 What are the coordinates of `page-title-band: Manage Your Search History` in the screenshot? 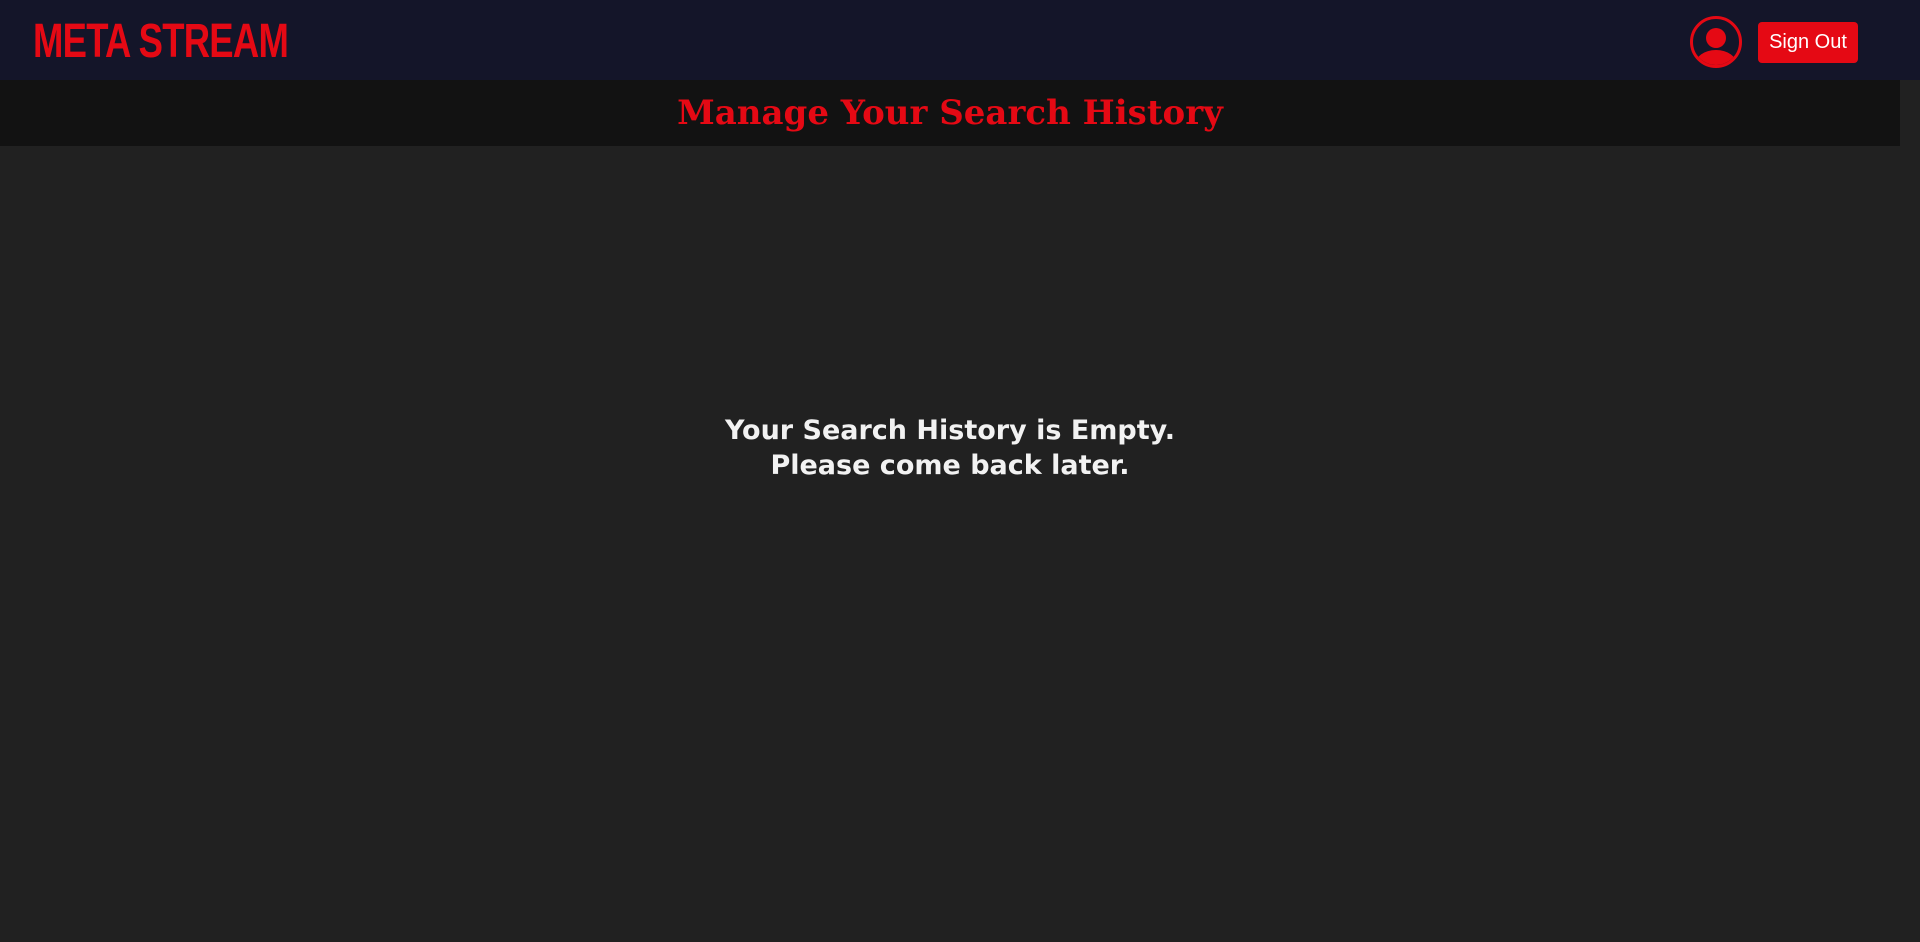 It's located at (950, 113).